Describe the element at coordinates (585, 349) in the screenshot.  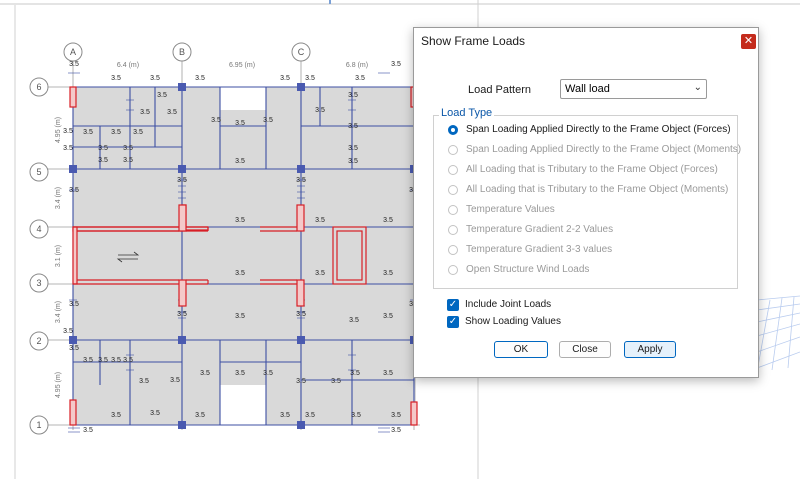
I see `close-button: Close` at that location.